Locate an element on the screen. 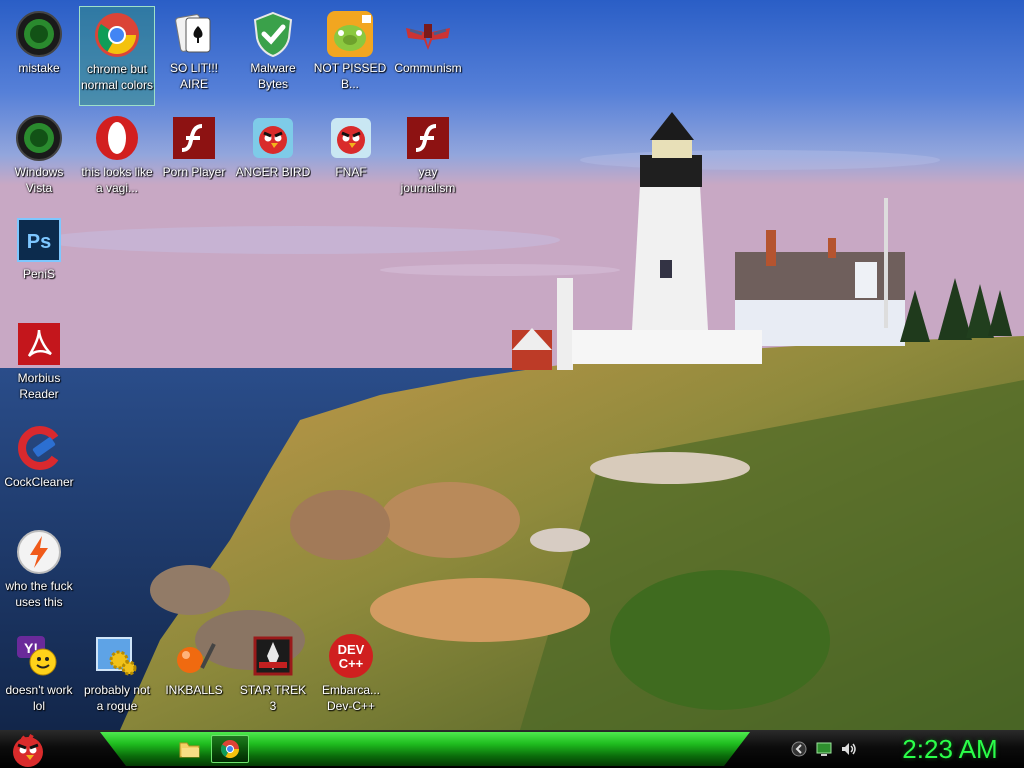 This screenshot has width=1024, height=773. desktop-icon-label: Morbius Reader is located at coordinates (39, 386).